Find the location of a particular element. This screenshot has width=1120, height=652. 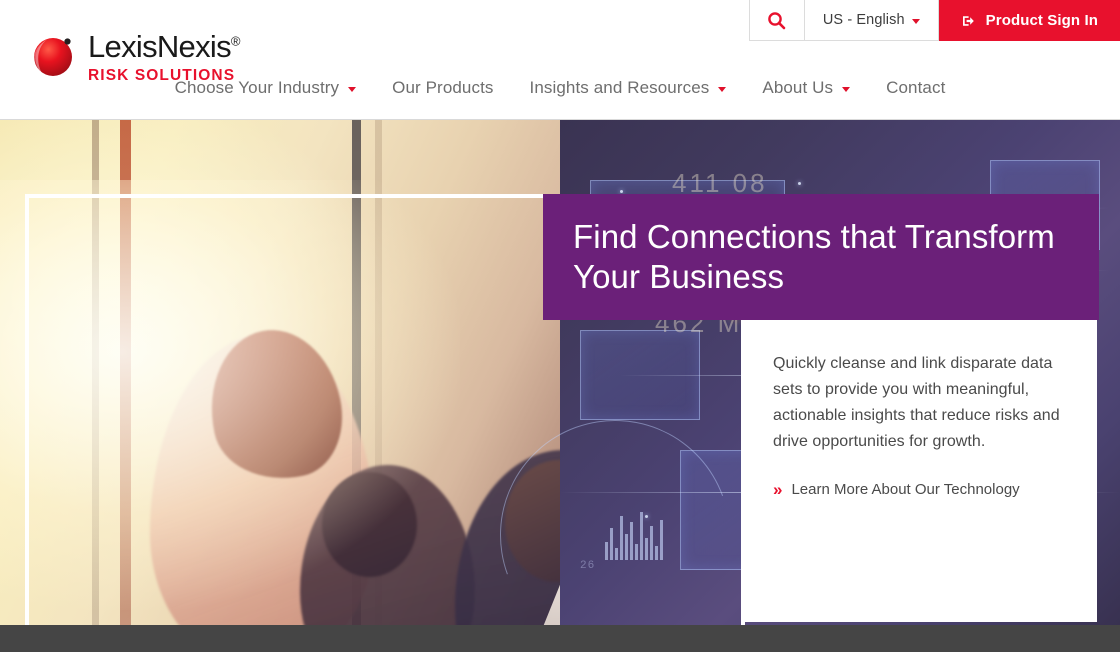

registered-mark: ® is located at coordinates (235, 41).